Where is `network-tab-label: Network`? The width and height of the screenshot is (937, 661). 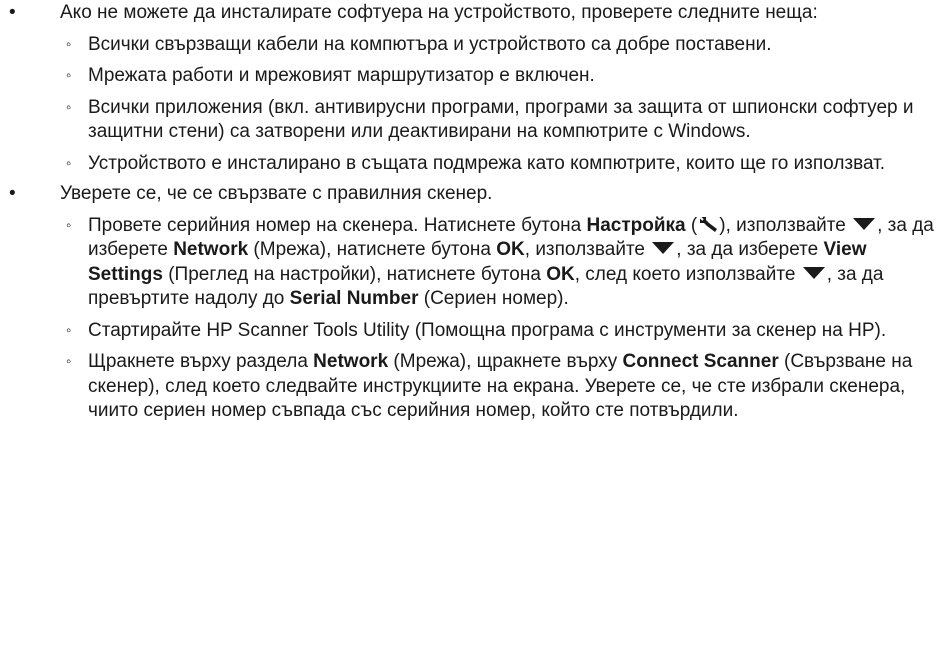 network-tab-label: Network is located at coordinates (351, 361).